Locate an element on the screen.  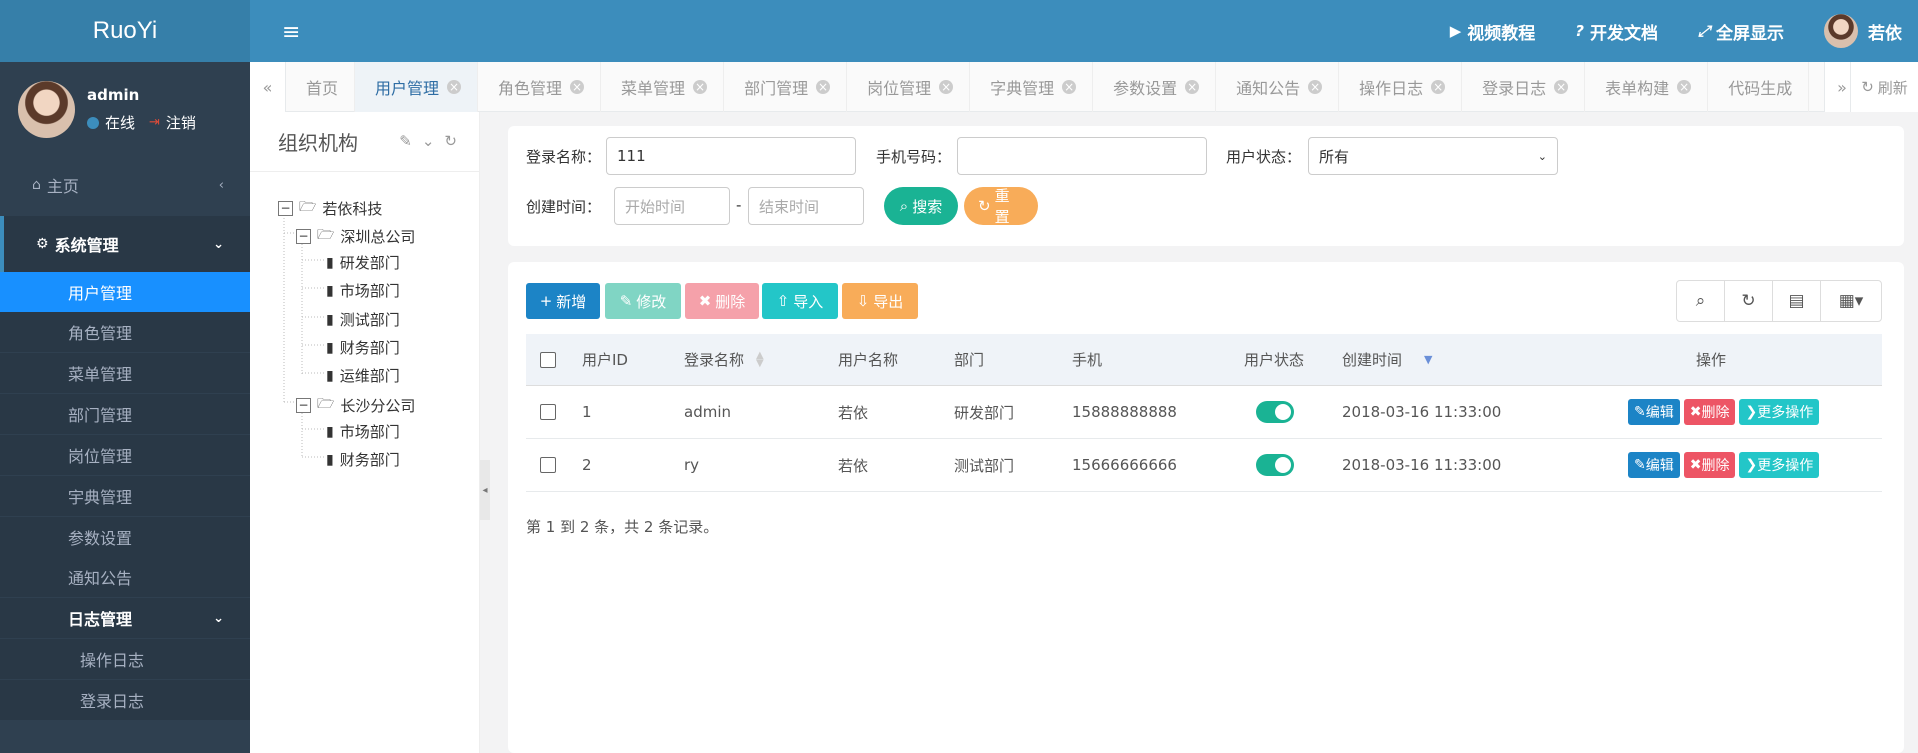
col-login-name: 登录名称 ▲ ▼ is located at coordinates (724, 359).